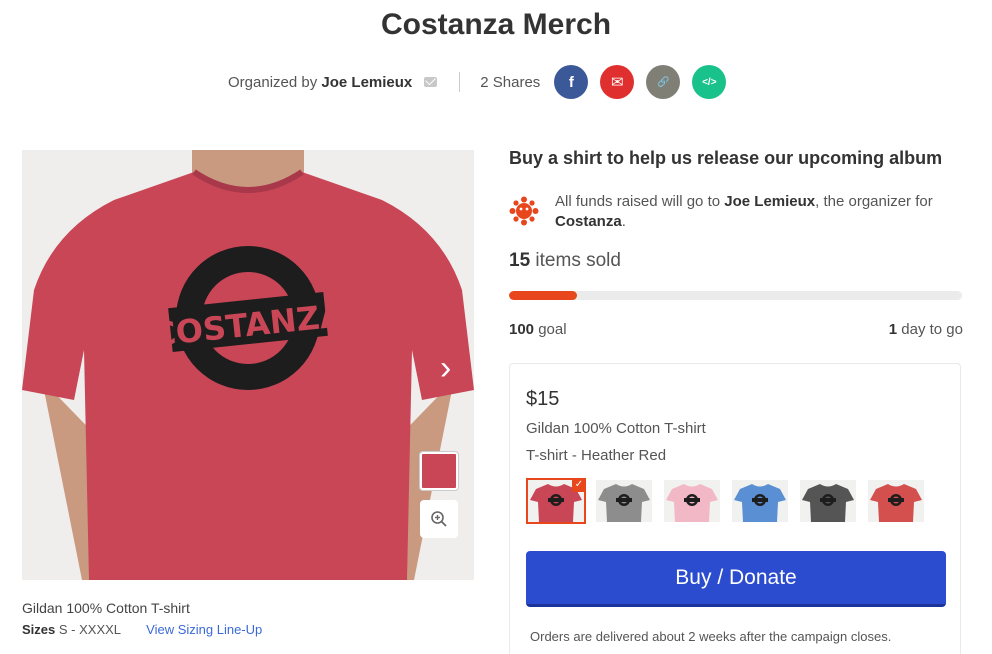 The height and width of the screenshot is (654, 992). What do you see at coordinates (439, 471) in the screenshot?
I see `image-thumbnail` at bounding box center [439, 471].